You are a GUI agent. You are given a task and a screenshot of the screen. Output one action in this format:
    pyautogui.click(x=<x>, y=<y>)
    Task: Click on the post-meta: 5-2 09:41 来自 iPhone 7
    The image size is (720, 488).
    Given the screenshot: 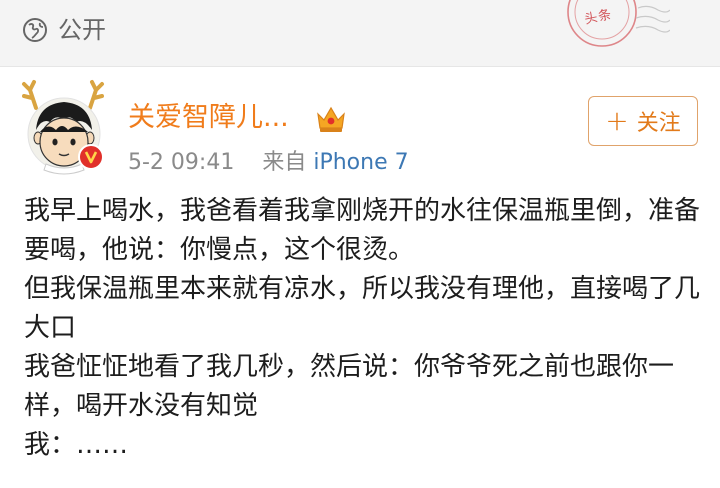 What is the action you would take?
    pyautogui.click(x=268, y=163)
    